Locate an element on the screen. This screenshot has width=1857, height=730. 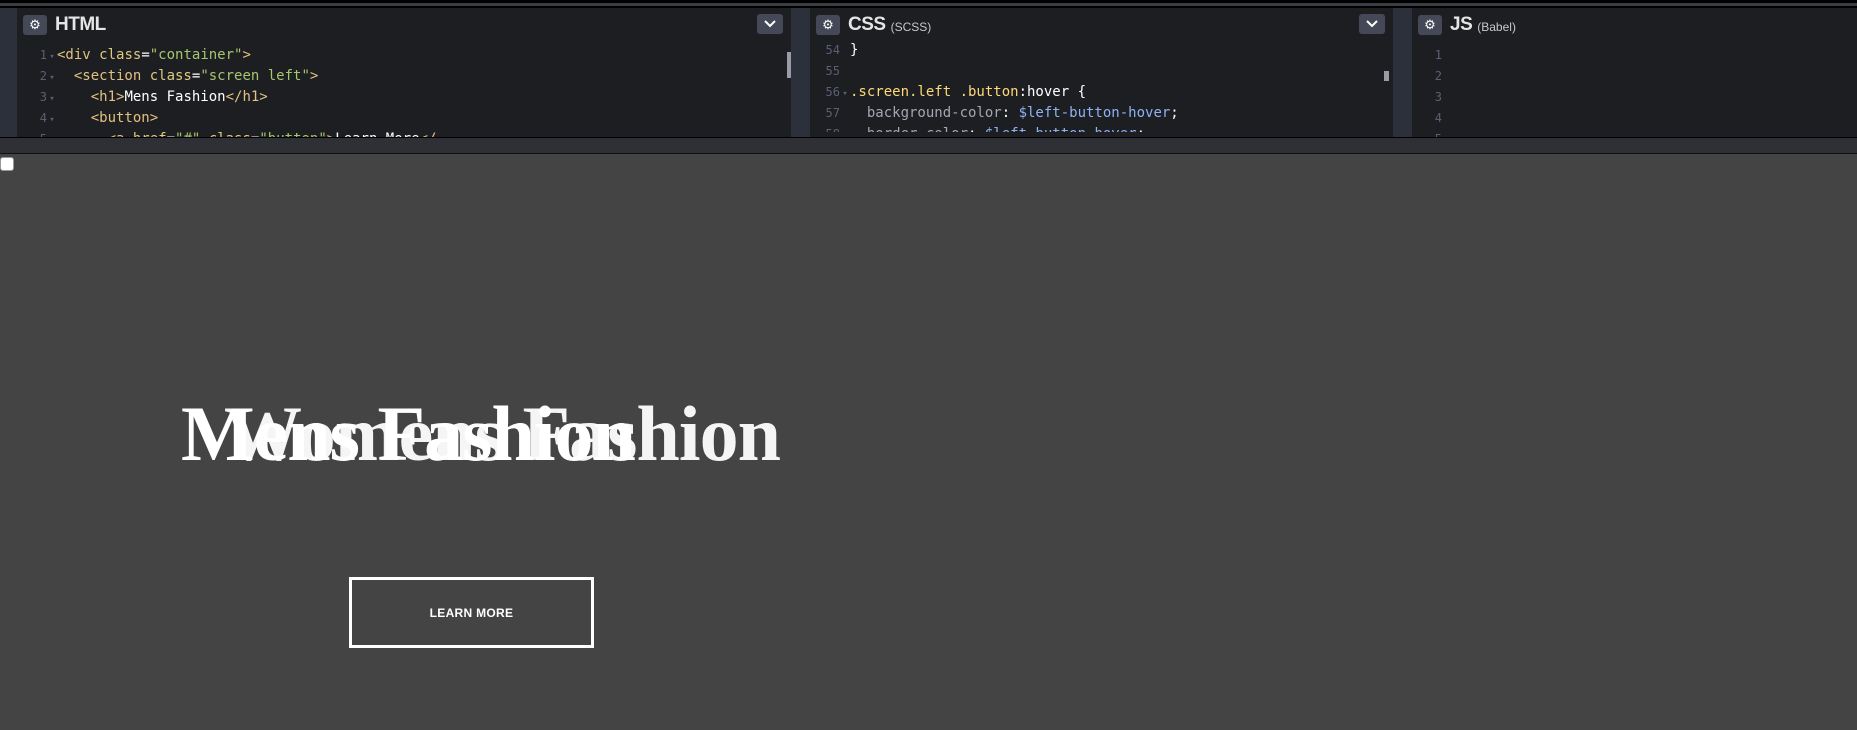
code-token: <section is located at coordinates (111, 76).